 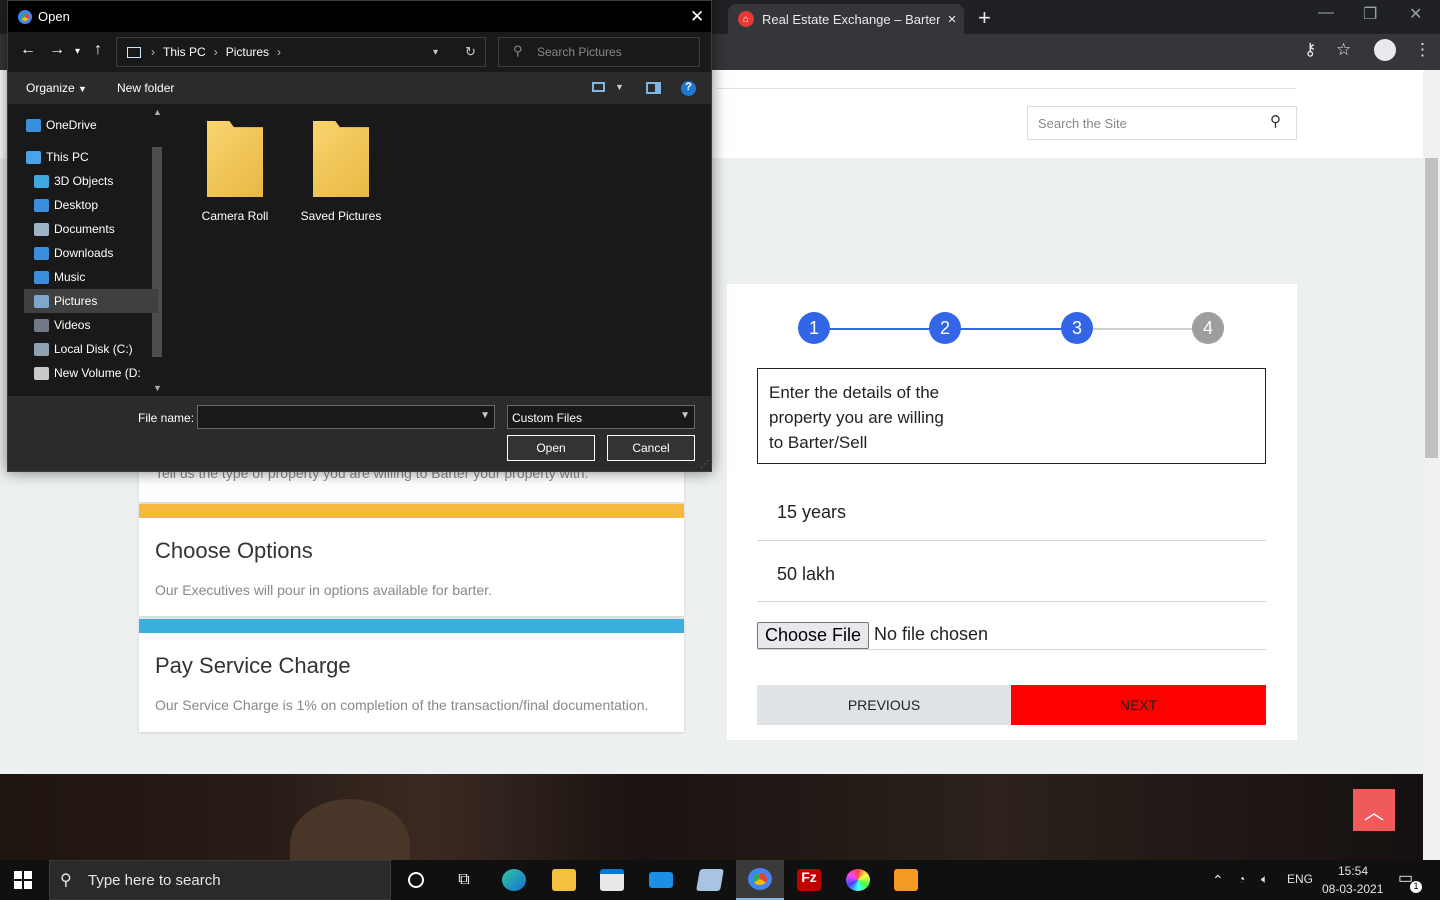 What do you see at coordinates (84, 181) in the screenshot?
I see `tree-item-label: 3D Objects` at bounding box center [84, 181].